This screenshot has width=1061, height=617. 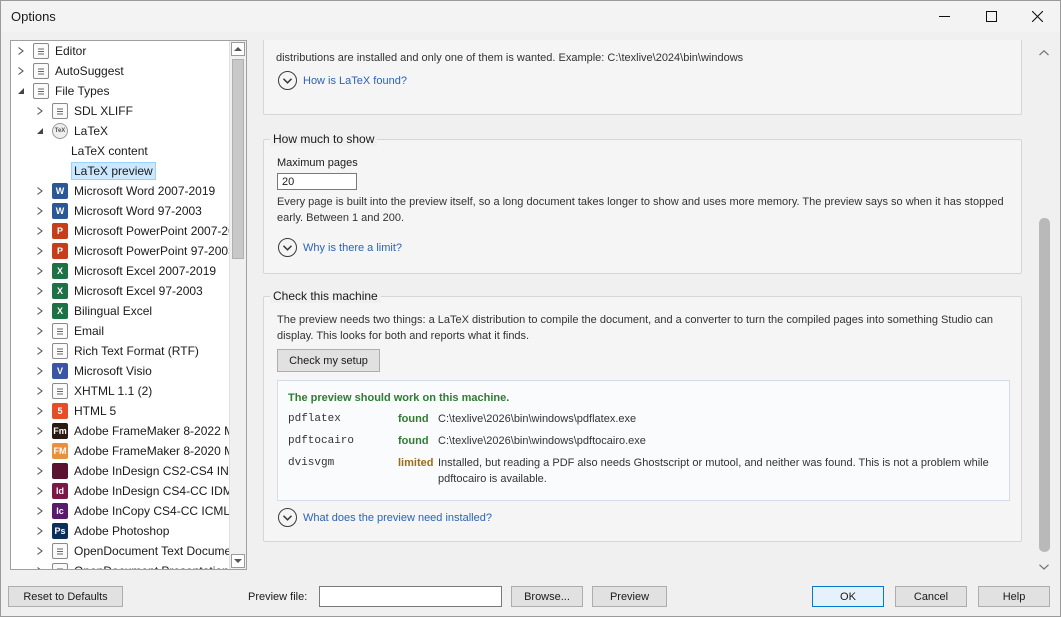 What do you see at coordinates (41, 71) in the screenshot?
I see `autosuggest-icon` at bounding box center [41, 71].